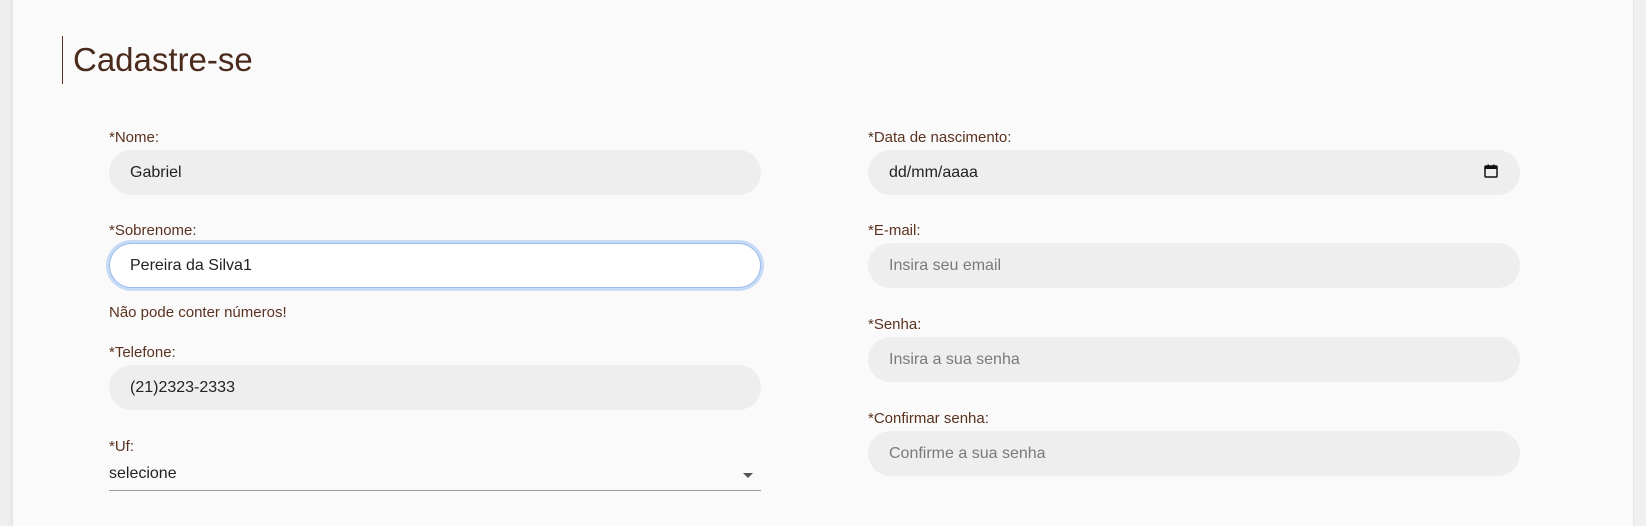 Image resolution: width=1646 pixels, height=526 pixels. I want to click on page-title-block: Cadastre-se, so click(157, 60).